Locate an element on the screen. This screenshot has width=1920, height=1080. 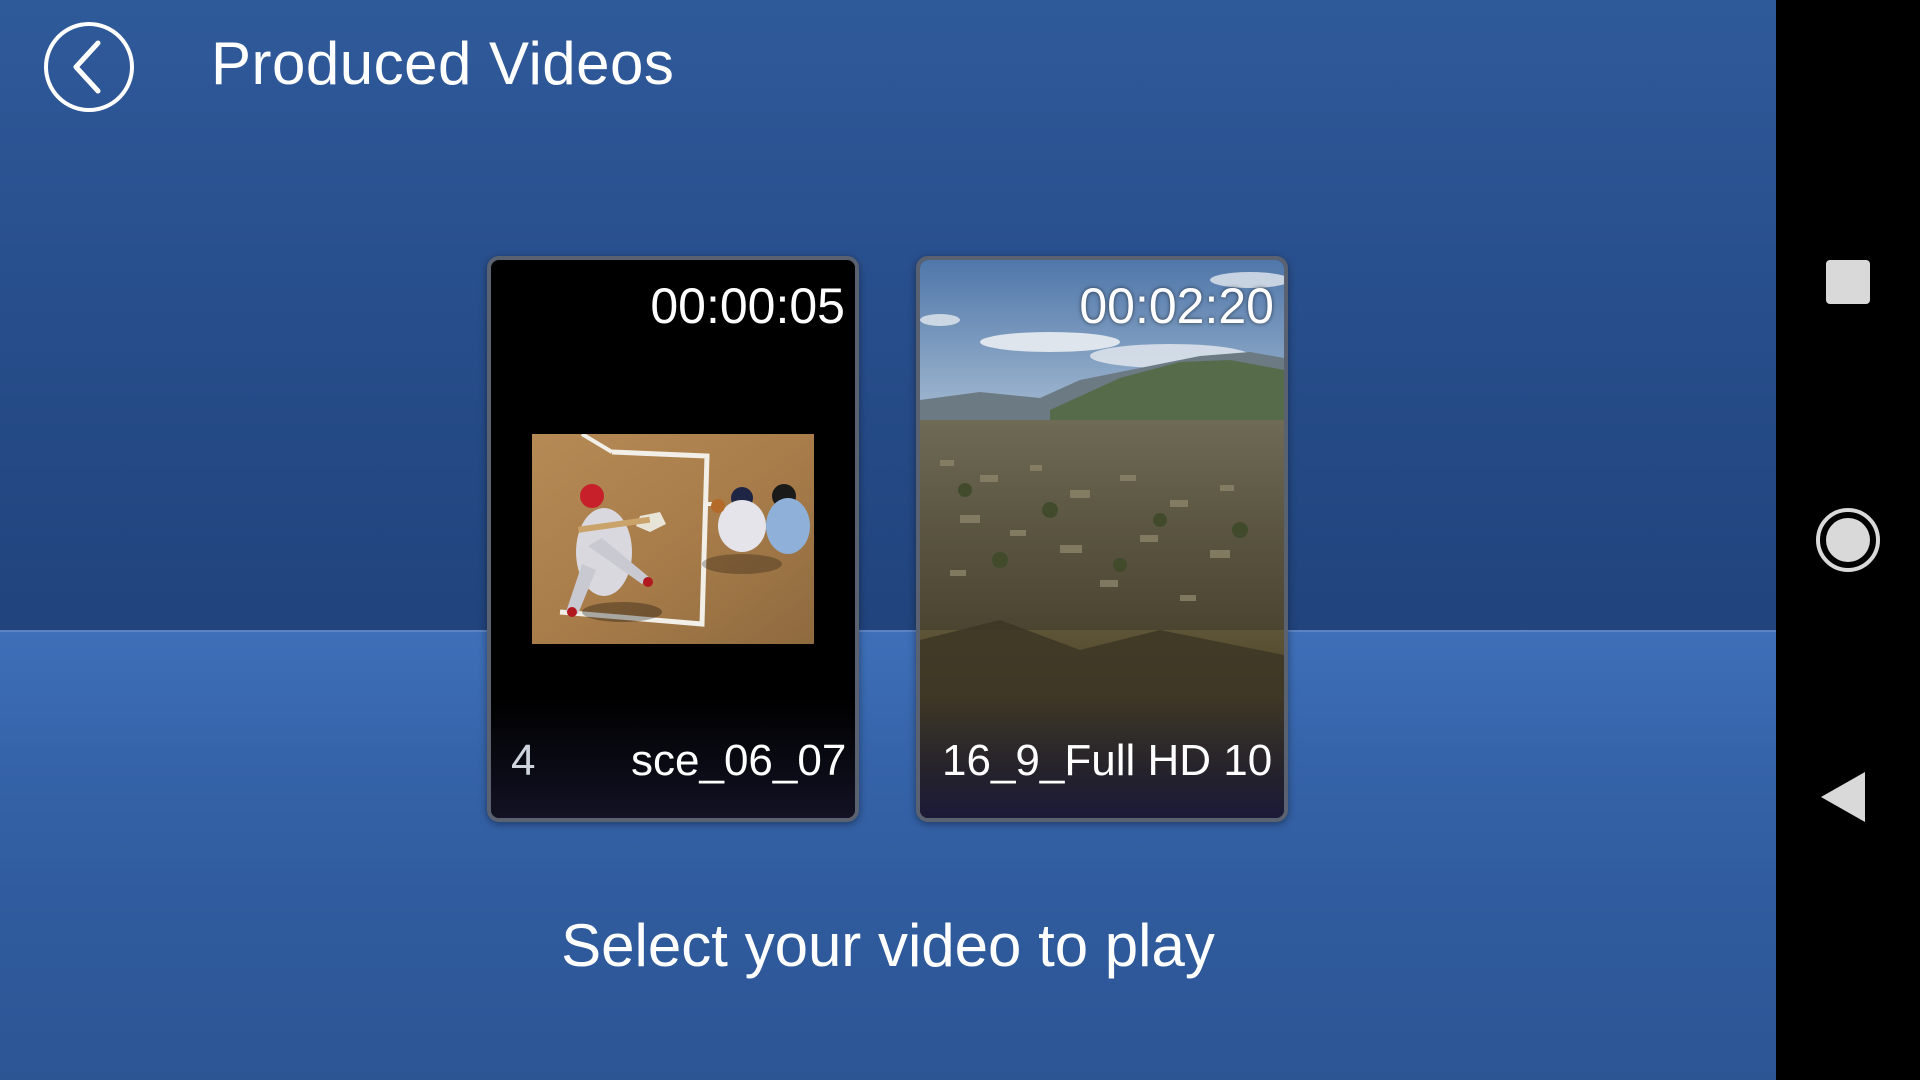
video-name-prefix: 4 is located at coordinates (523, 760).